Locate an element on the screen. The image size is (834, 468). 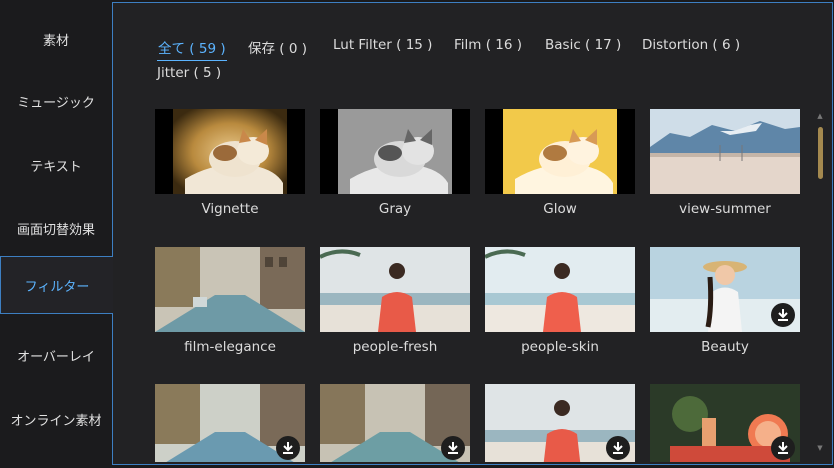
sidebar-item-label: 素材 is located at coordinates (55, 41).